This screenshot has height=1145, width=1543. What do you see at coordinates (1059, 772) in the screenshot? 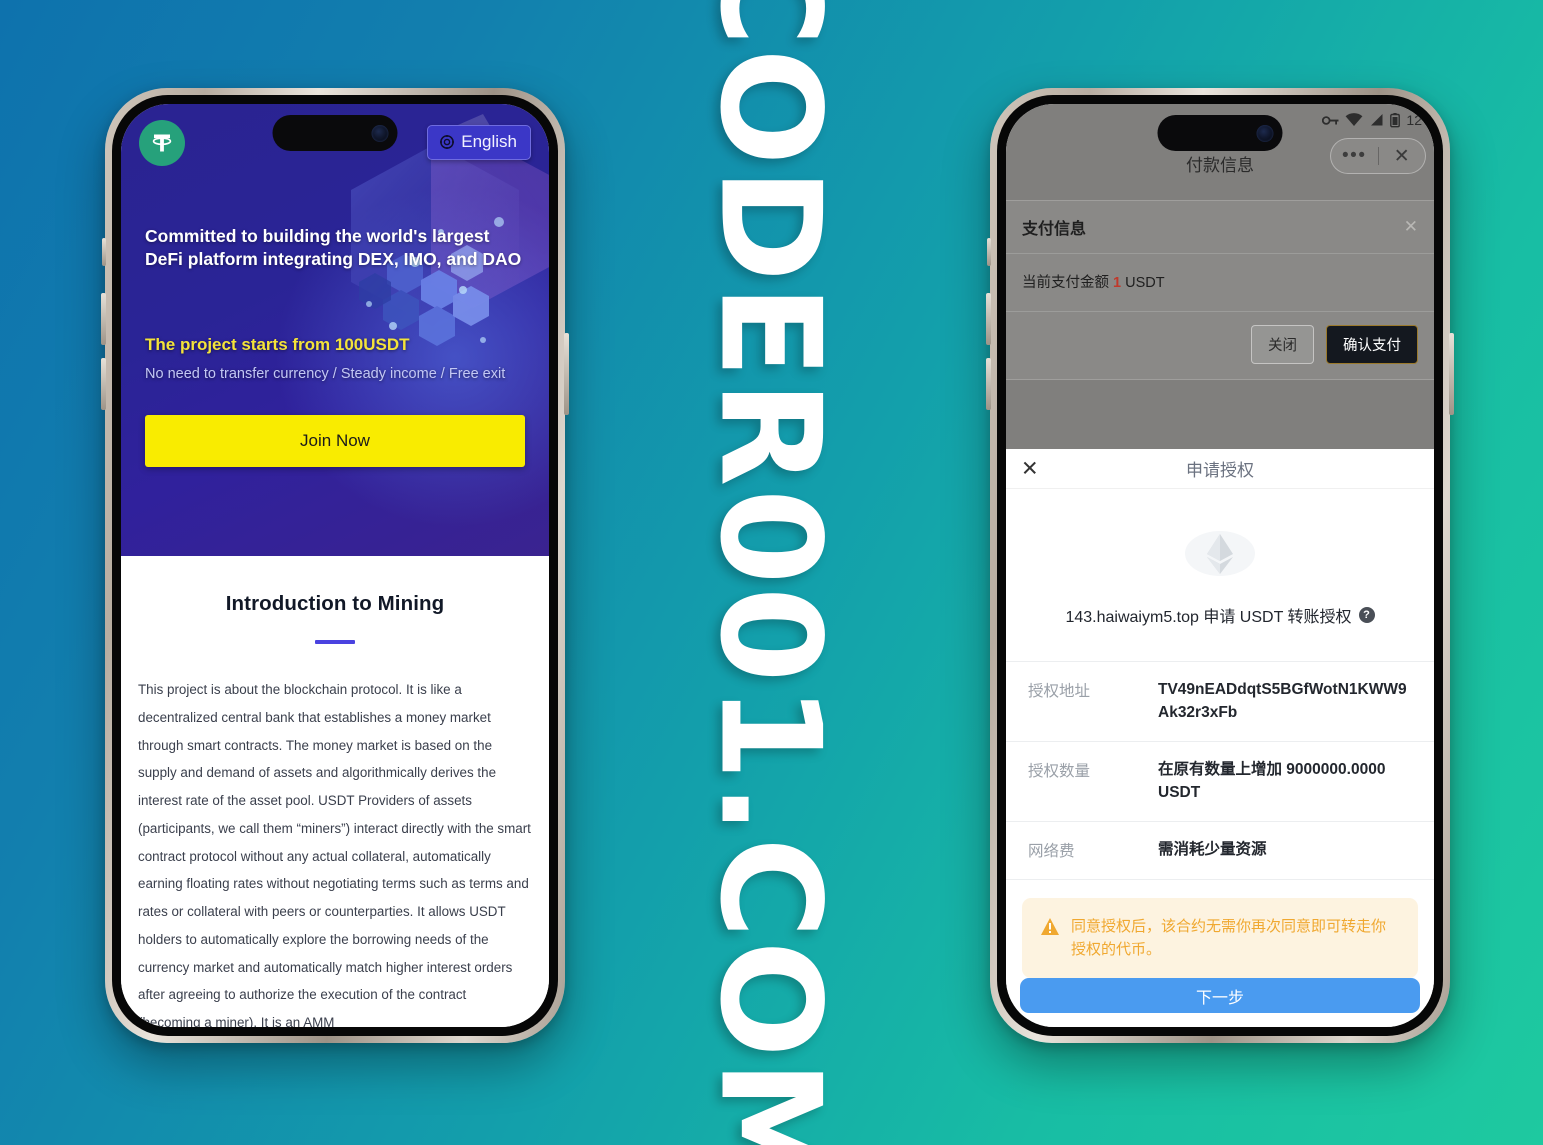
I see `row-key: 授权数量` at bounding box center [1059, 772].